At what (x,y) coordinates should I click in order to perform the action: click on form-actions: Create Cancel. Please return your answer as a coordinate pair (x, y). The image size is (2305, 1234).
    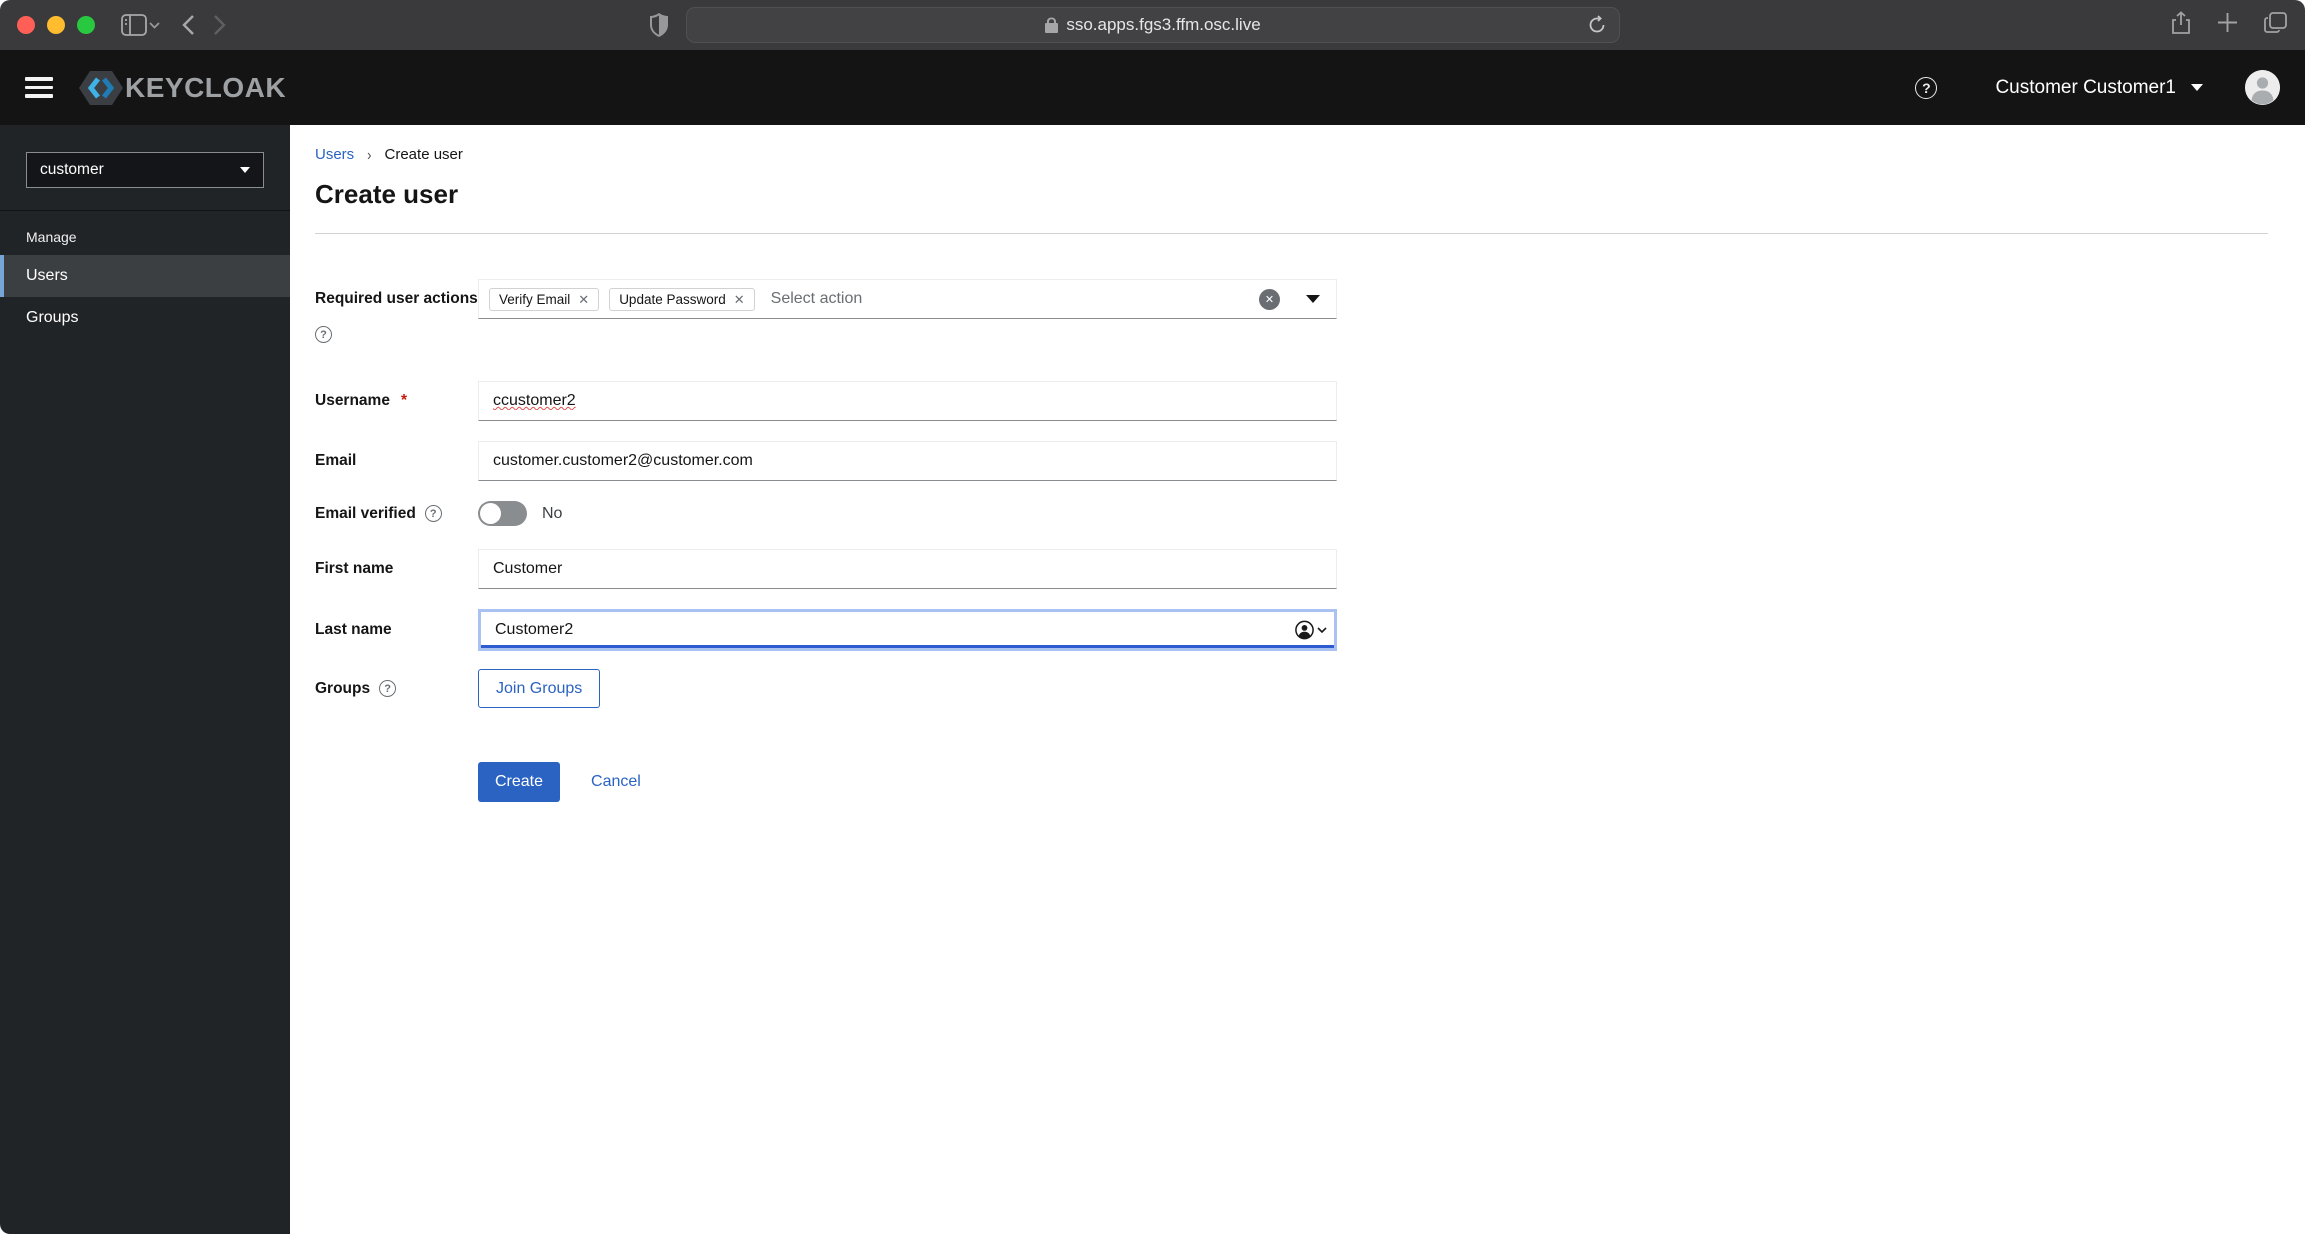
    Looking at the image, I should click on (1373, 782).